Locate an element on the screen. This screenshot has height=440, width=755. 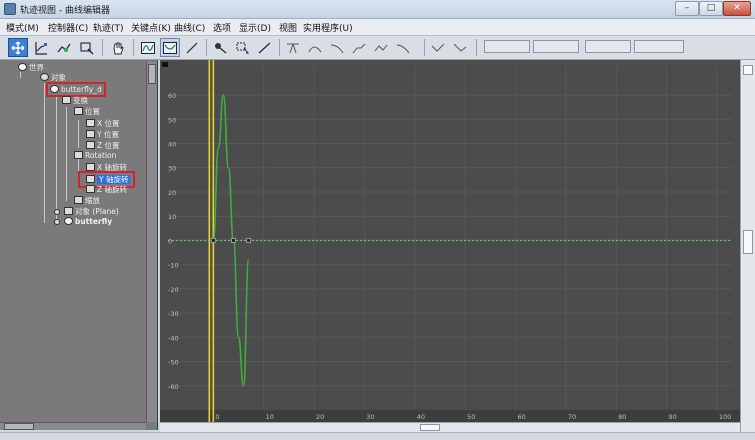
transform-icon is located at coordinates (66, 100).